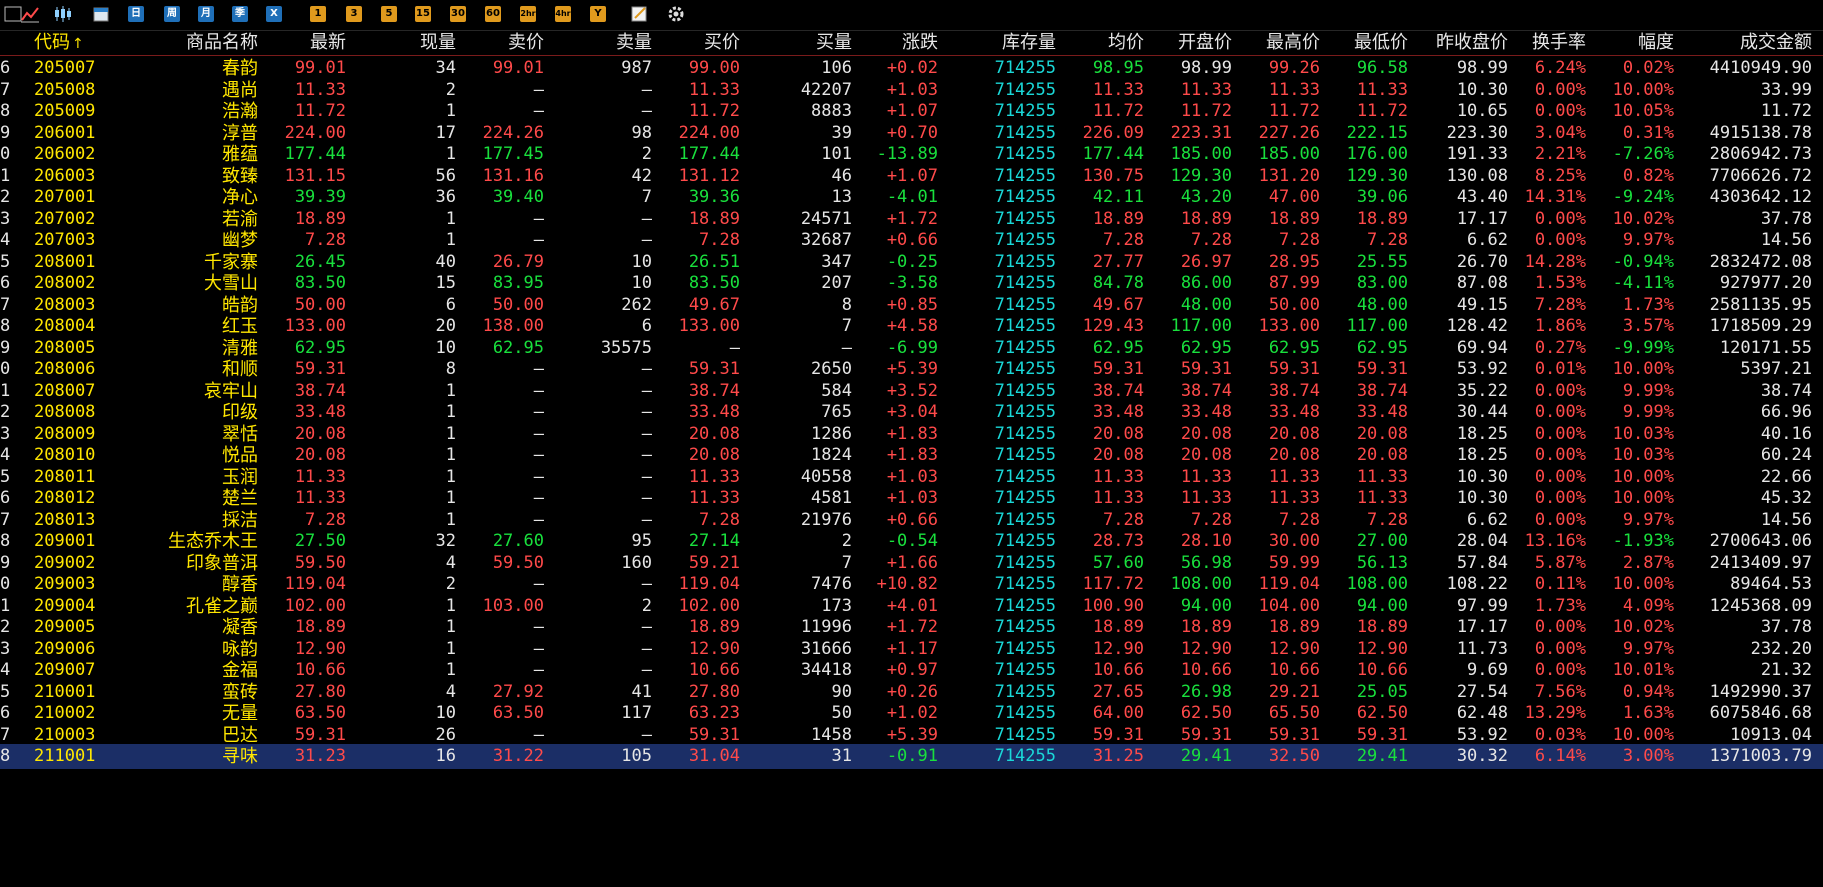  Describe the element at coordinates (101, 14) in the screenshot. I see `calendar-icon` at that location.